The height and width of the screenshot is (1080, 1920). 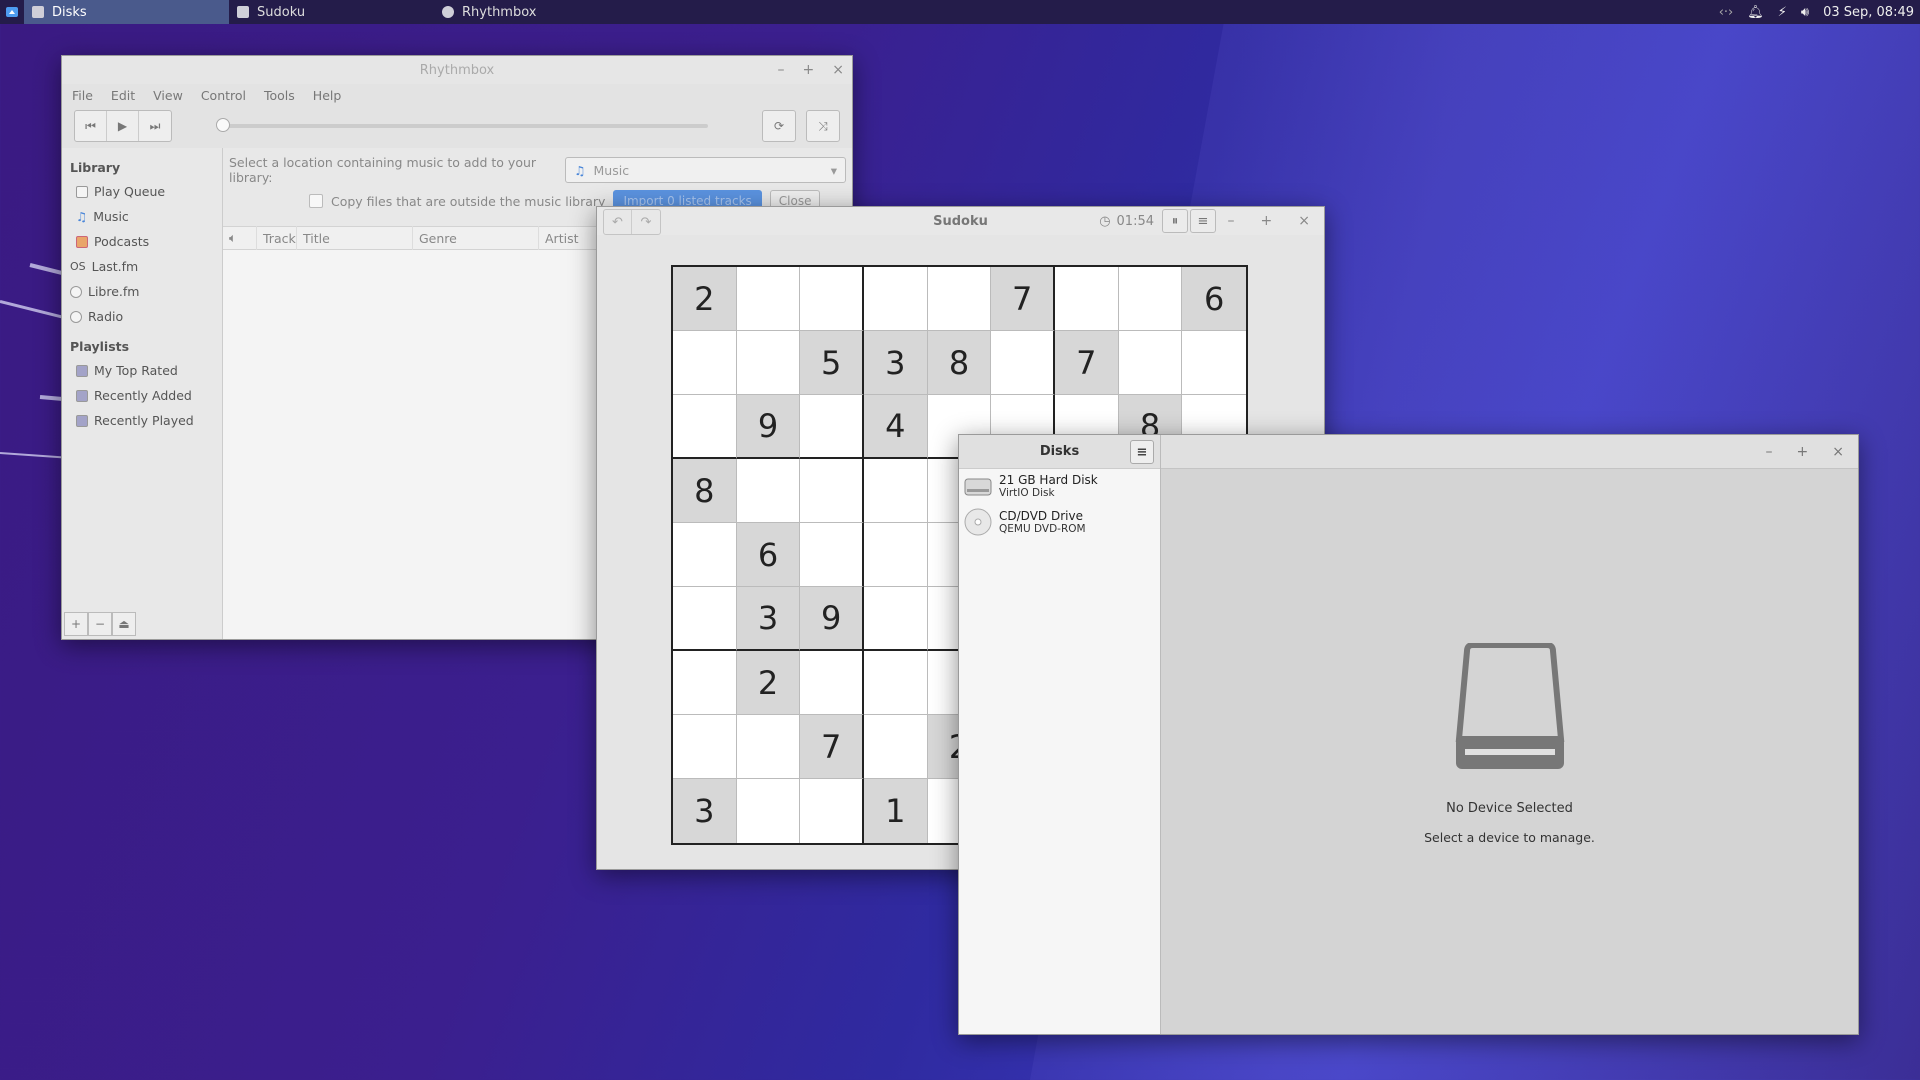 What do you see at coordinates (646, 222) in the screenshot?
I see `redo-button: ↷` at bounding box center [646, 222].